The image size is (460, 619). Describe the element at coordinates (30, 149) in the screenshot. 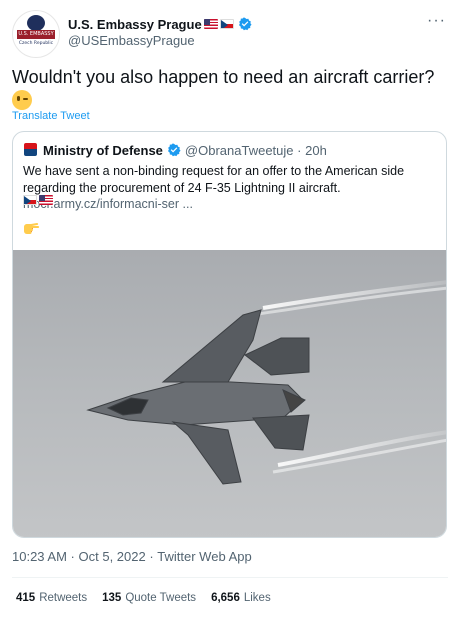

I see `ministry-avatar` at that location.